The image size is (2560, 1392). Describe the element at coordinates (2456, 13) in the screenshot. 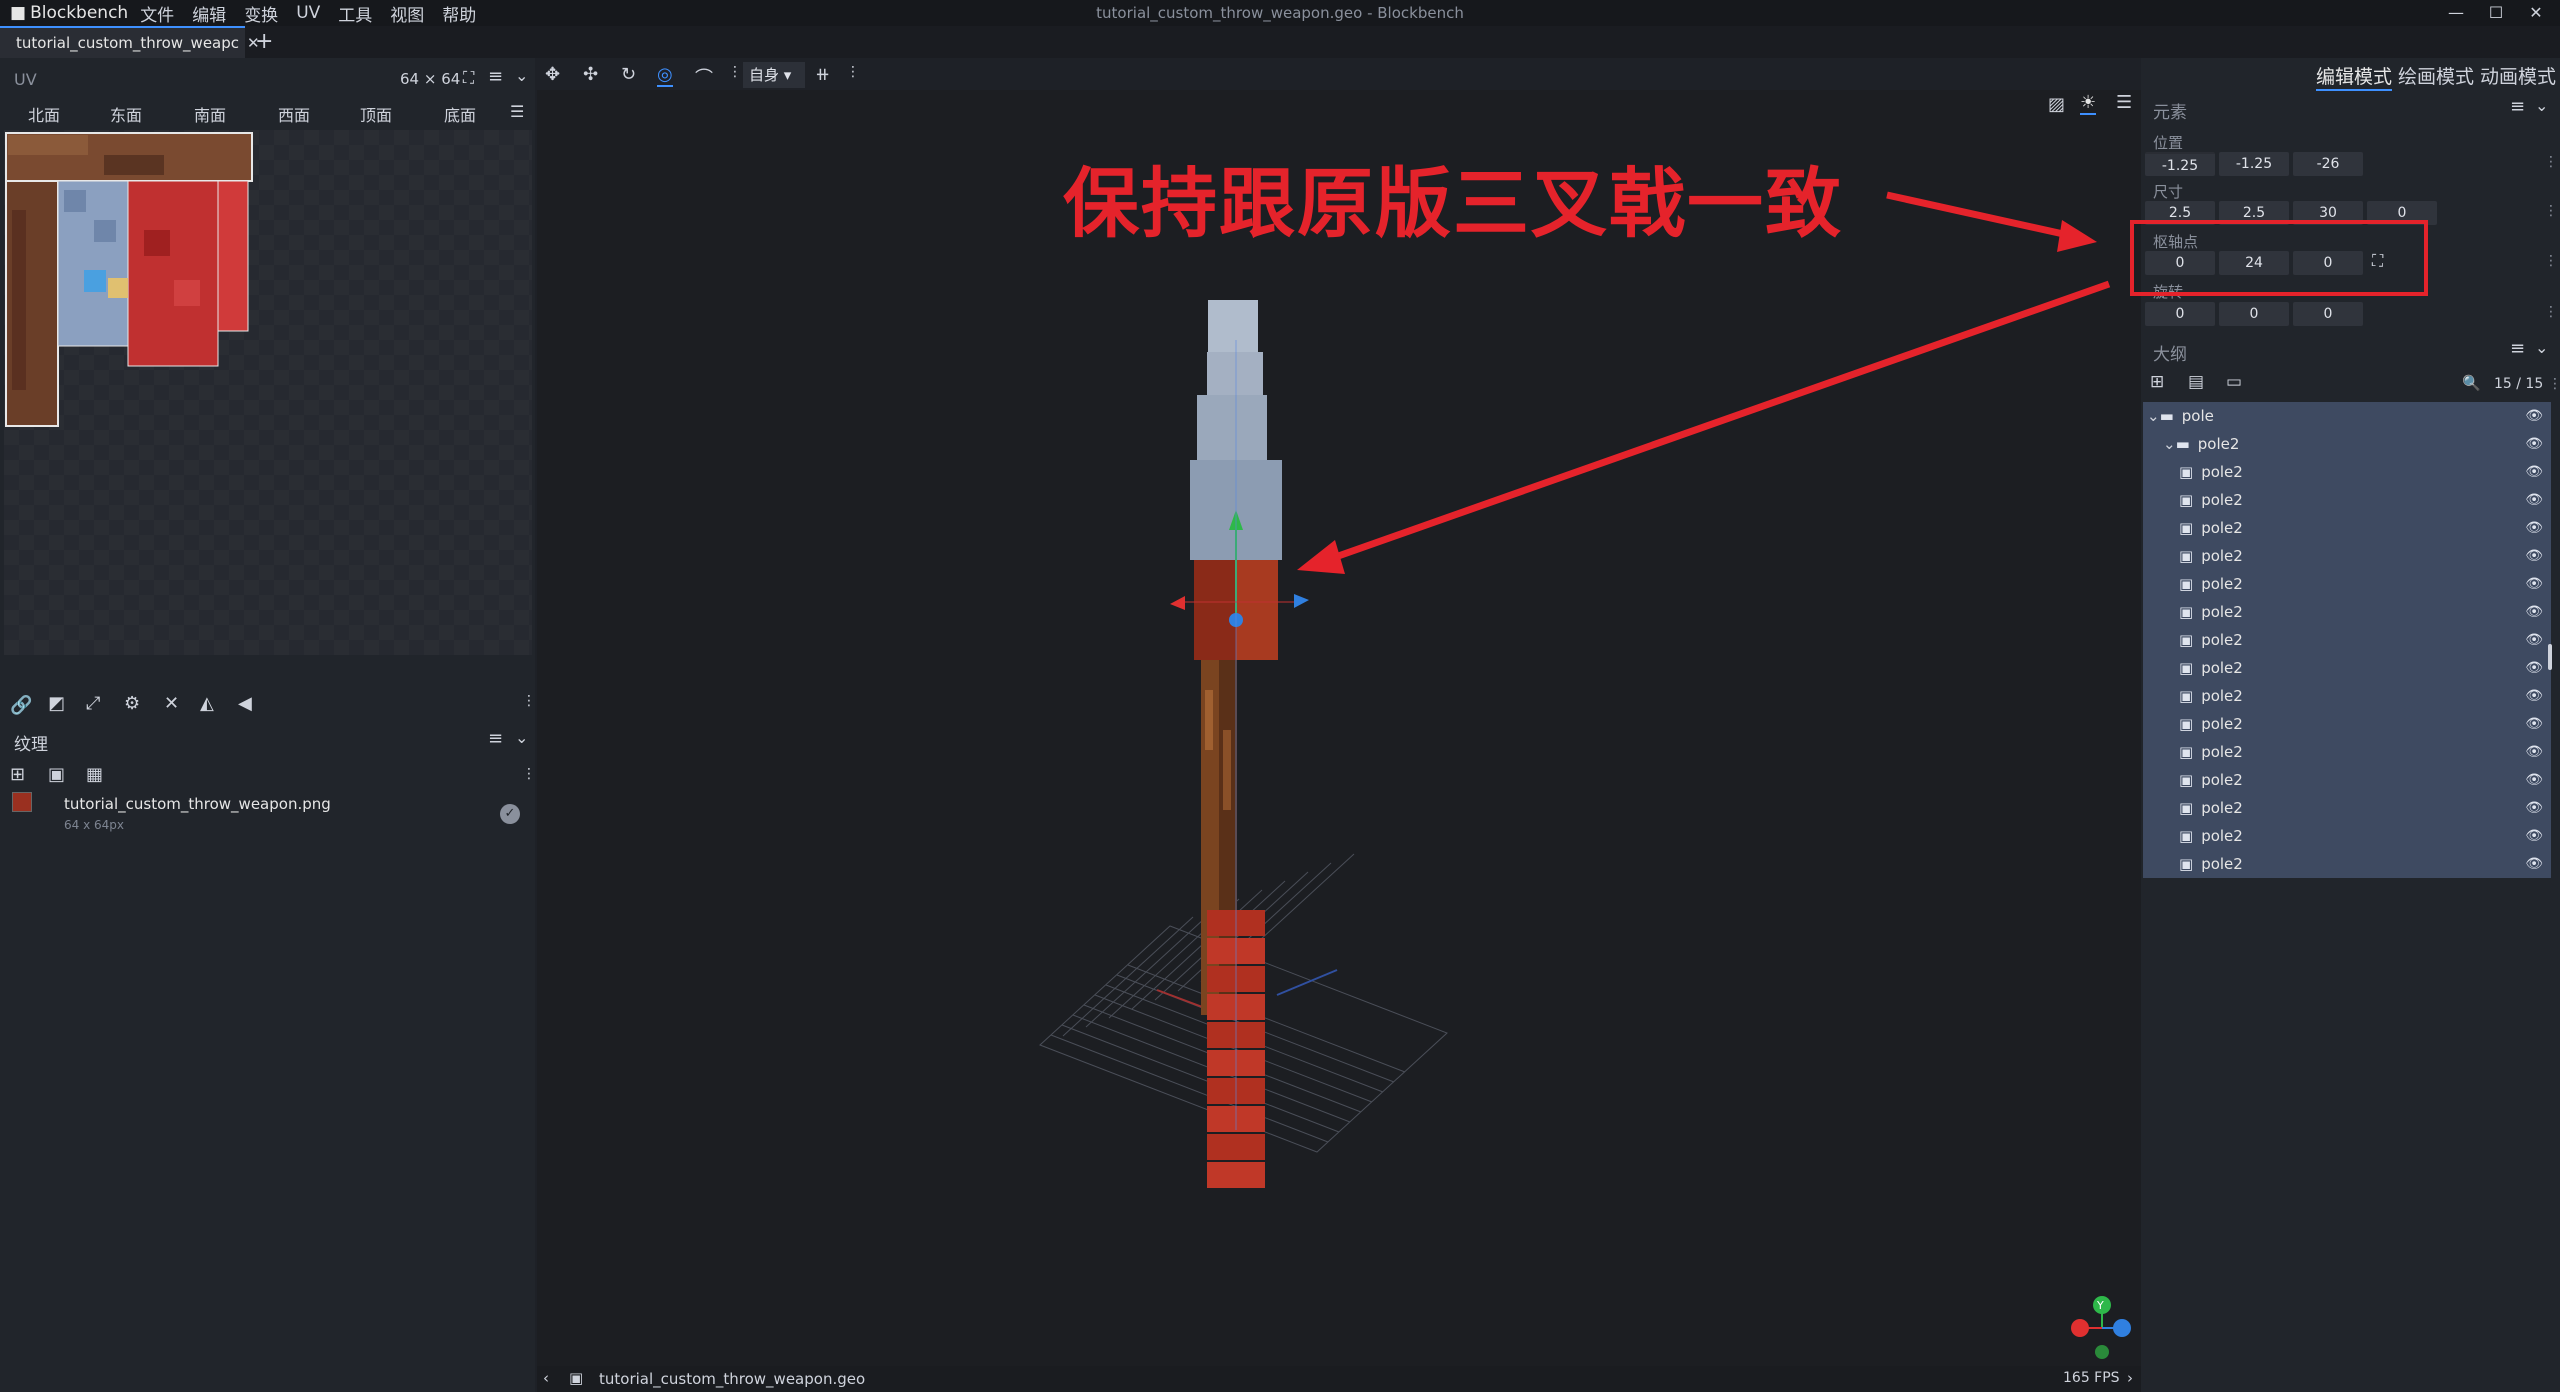

I see `minimize-button: —` at that location.